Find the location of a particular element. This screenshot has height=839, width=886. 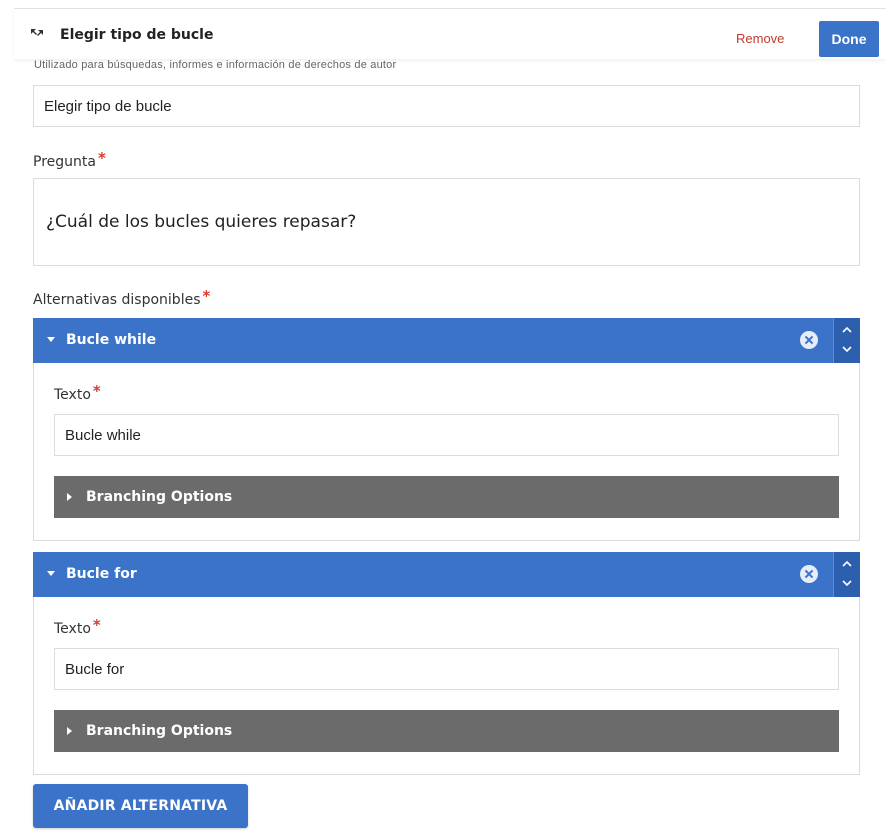

alternative-header: Bucle while is located at coordinates (446, 340).